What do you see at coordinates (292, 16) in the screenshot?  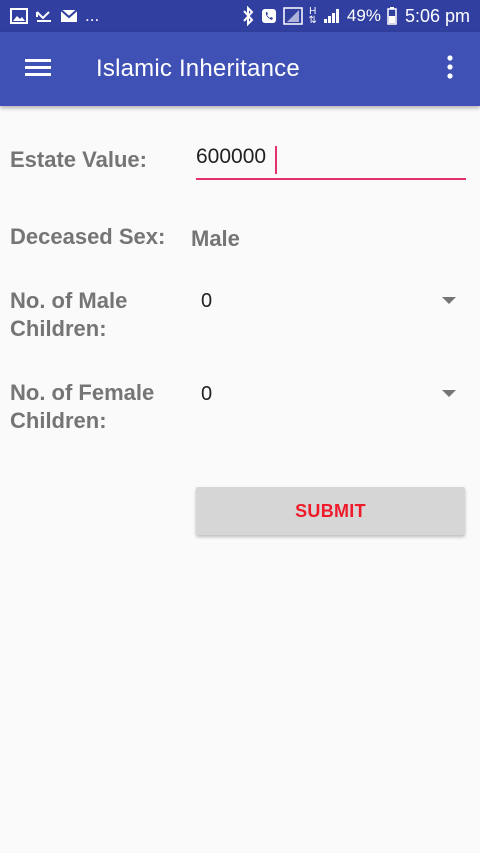 I see `wifi-signal-icon` at bounding box center [292, 16].